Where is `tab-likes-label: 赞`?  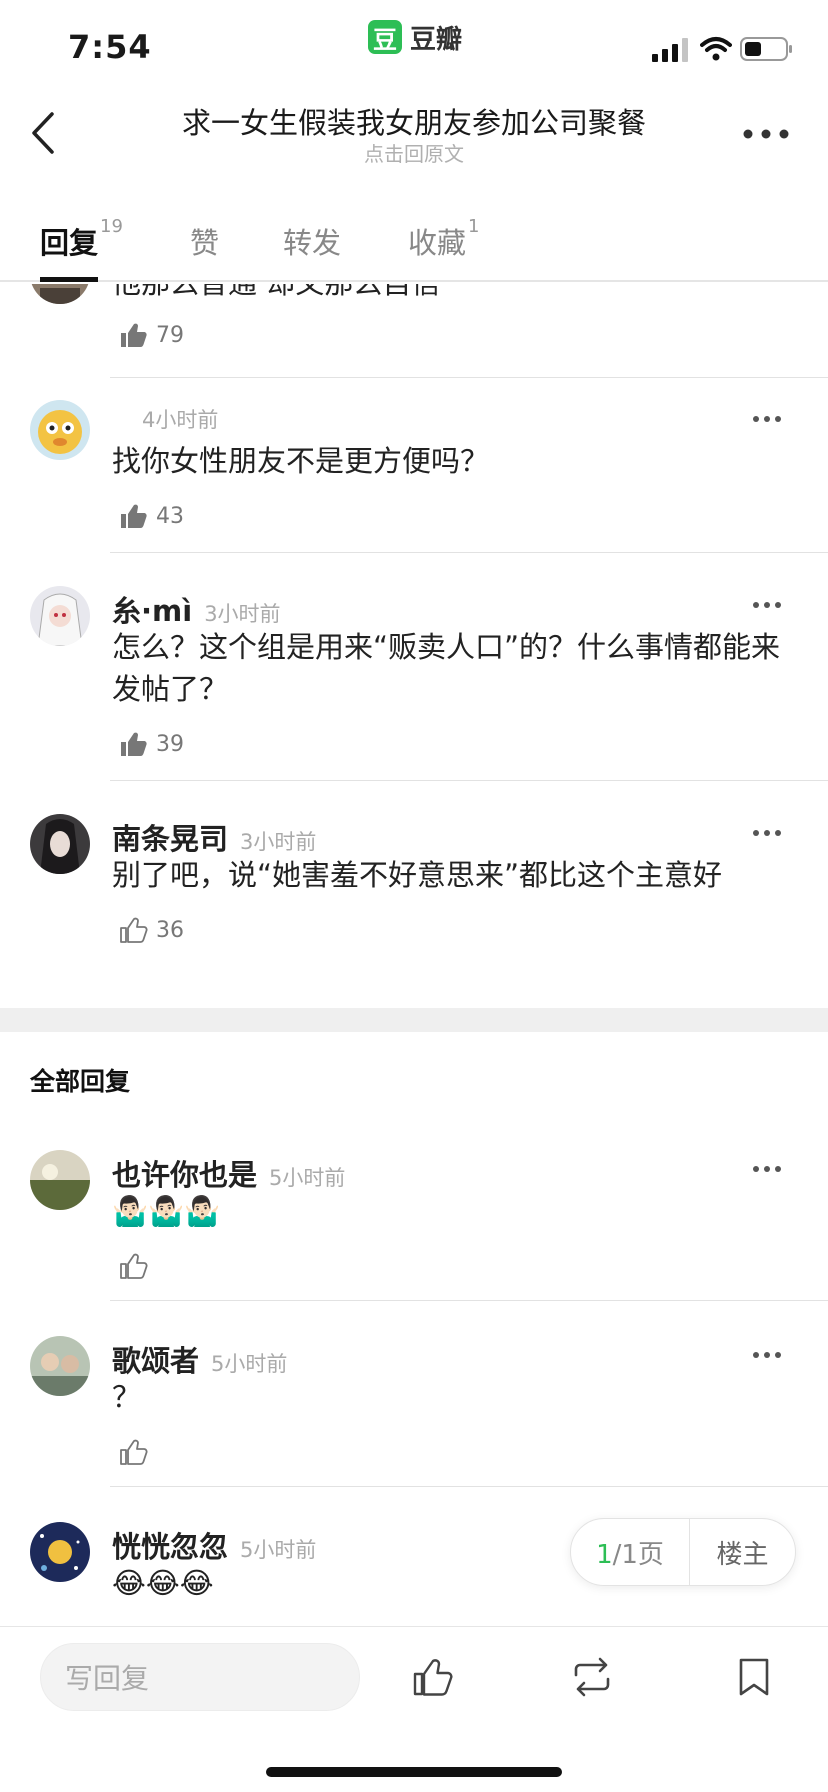
tab-likes-label: 赞 is located at coordinates (205, 243).